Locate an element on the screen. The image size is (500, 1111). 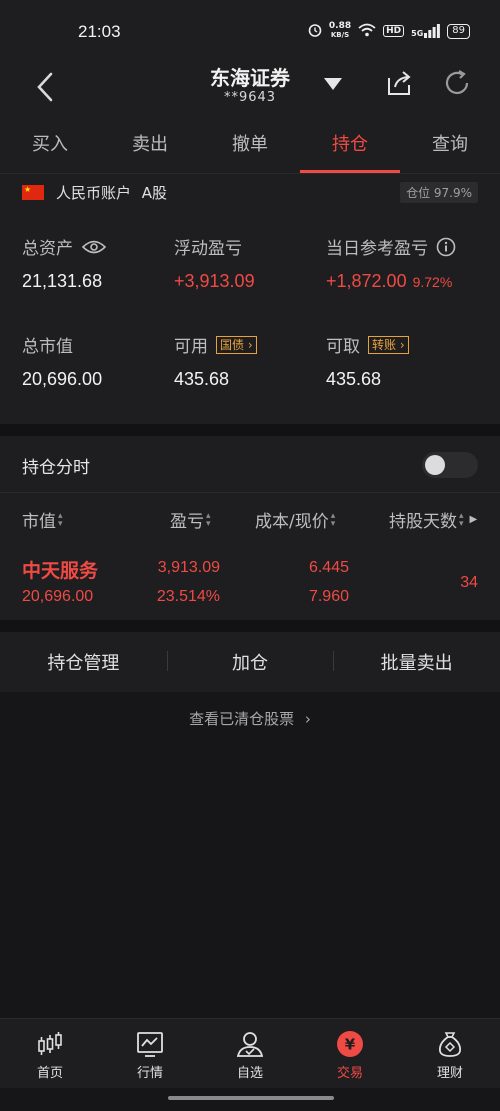
intraday-toggle-row: 持仓分时 is located at coordinates (250, 464).